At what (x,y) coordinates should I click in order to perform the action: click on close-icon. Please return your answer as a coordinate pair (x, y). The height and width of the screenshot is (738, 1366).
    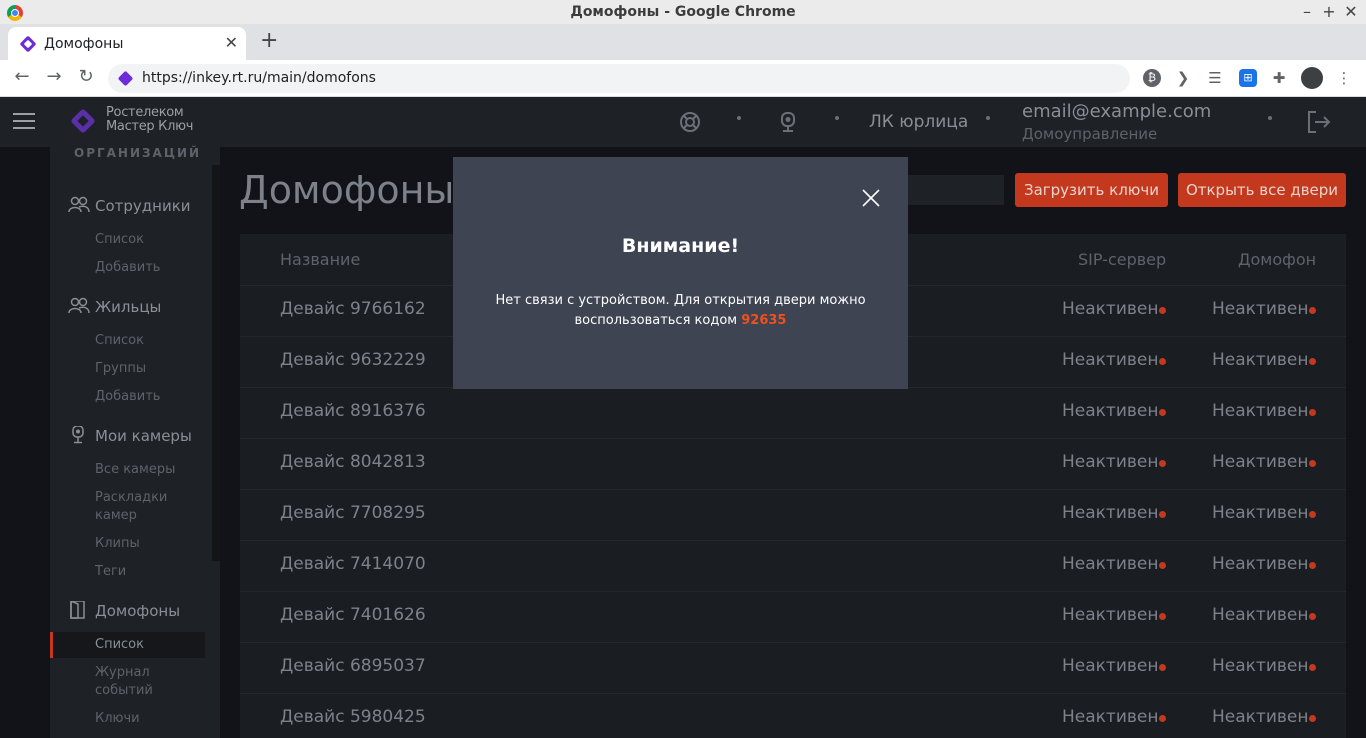
    Looking at the image, I should click on (871, 198).